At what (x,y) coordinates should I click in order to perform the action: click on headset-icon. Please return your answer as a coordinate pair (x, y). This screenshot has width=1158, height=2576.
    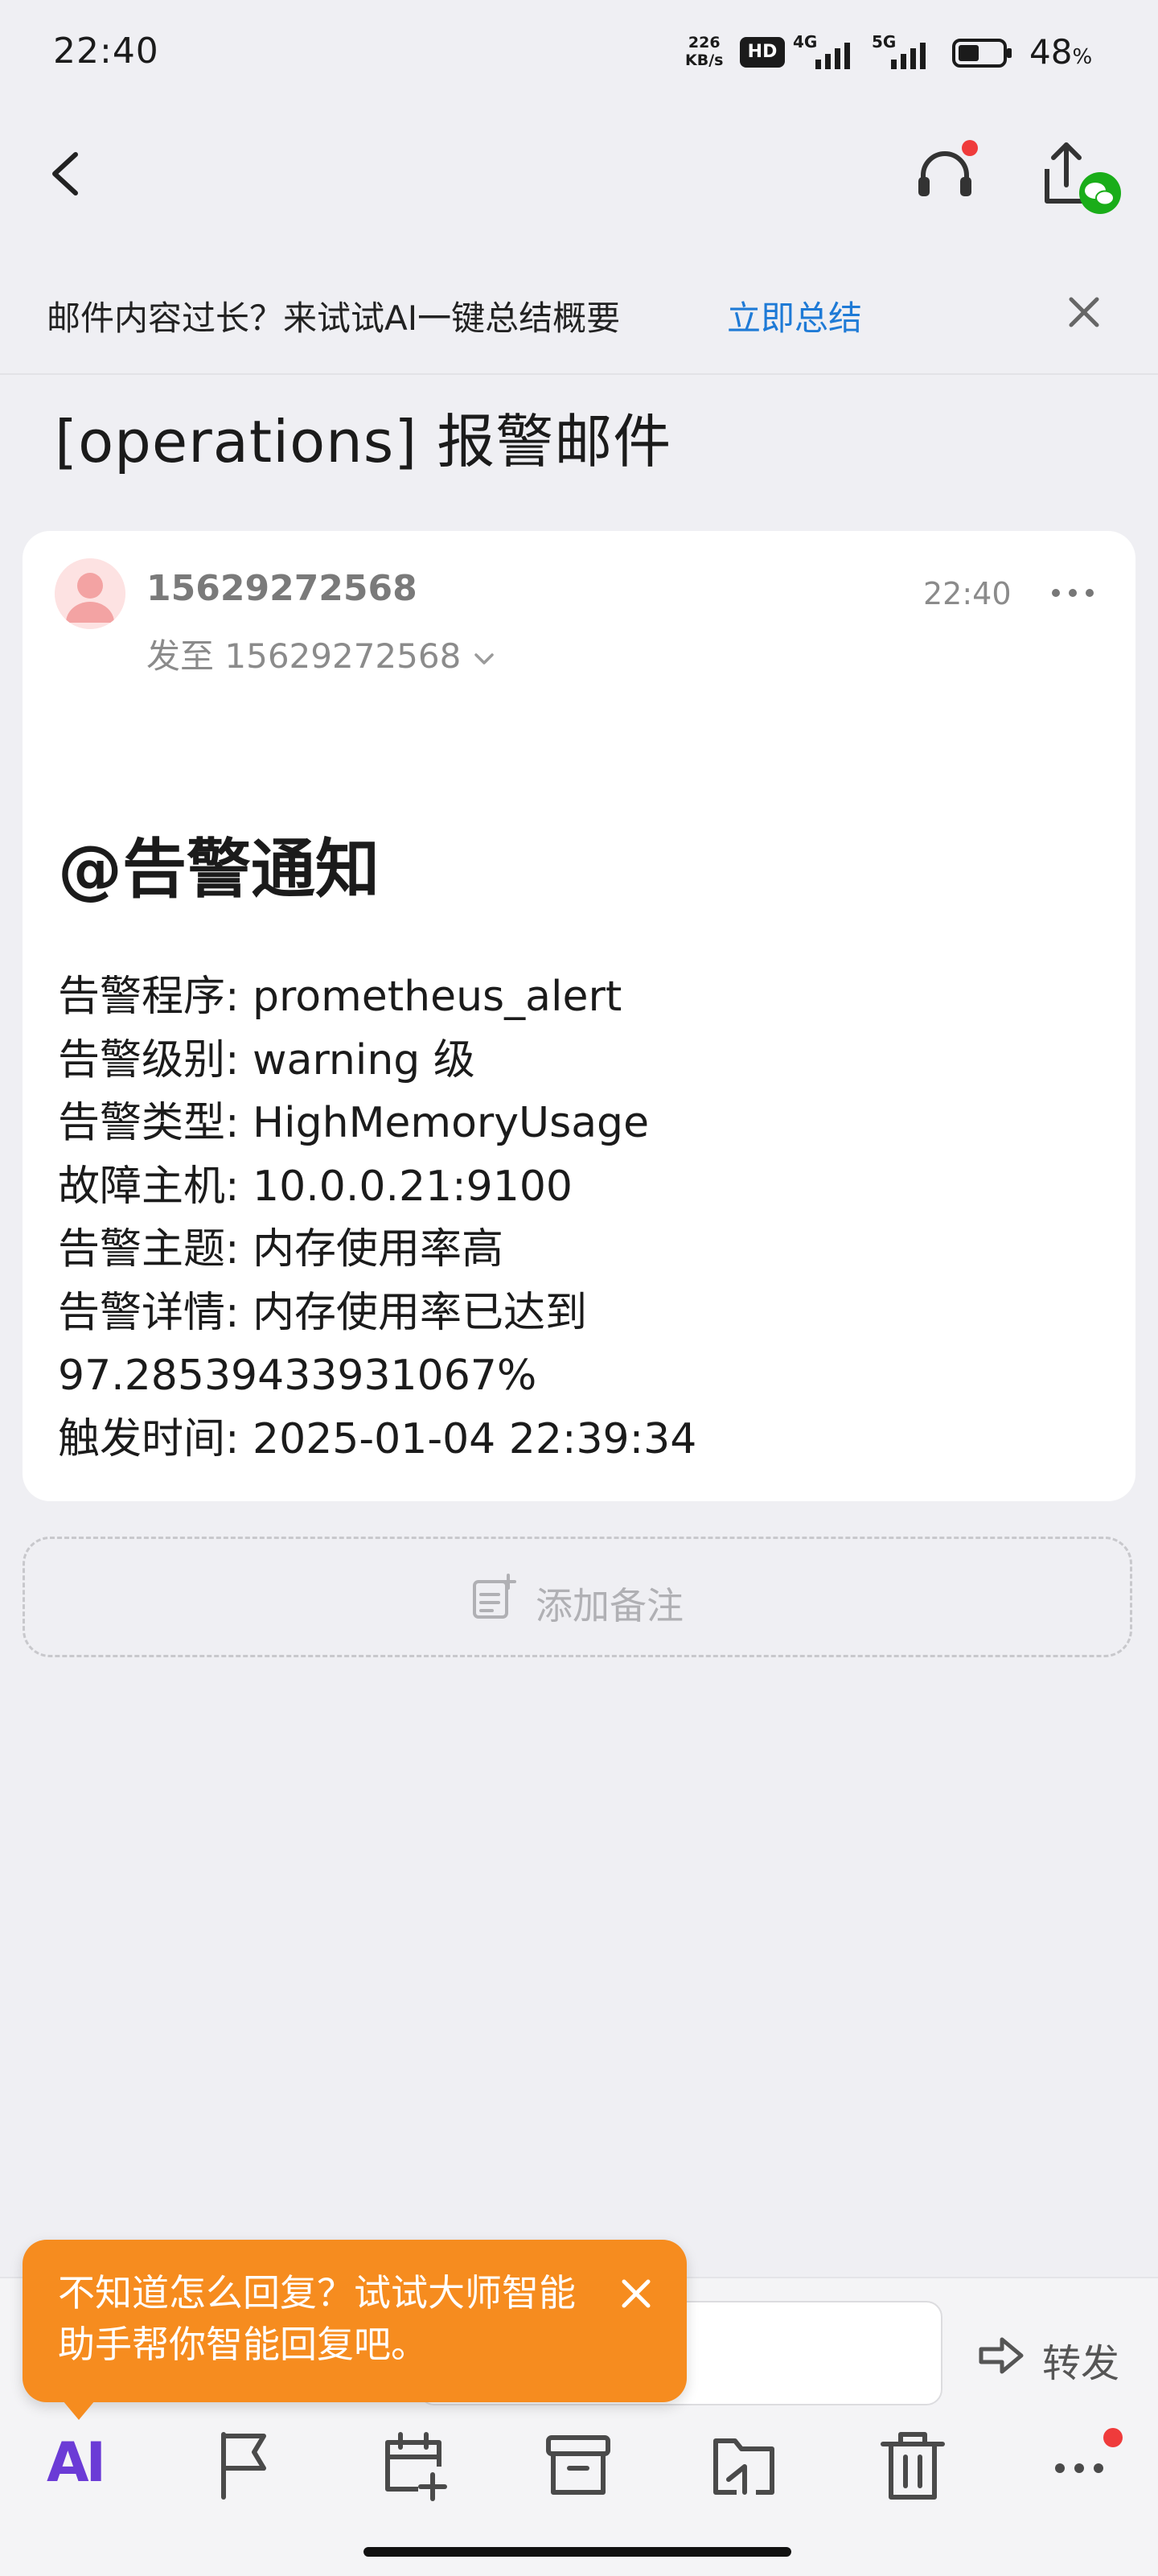
    Looking at the image, I should click on (944, 173).